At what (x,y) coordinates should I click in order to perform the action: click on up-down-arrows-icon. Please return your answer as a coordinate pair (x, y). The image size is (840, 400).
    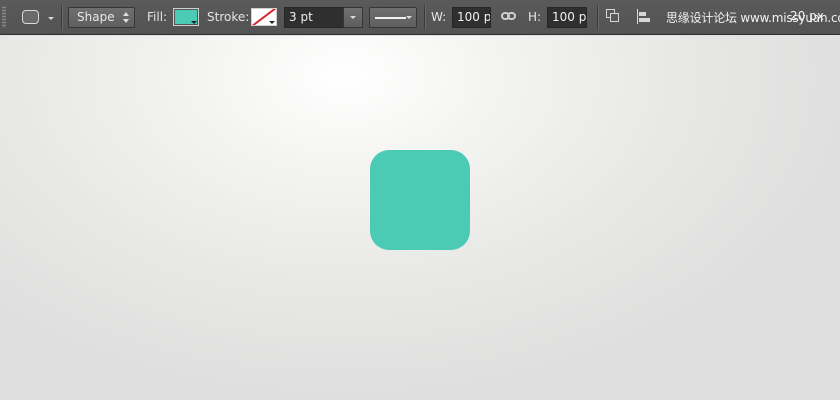
    Looking at the image, I should click on (126, 17).